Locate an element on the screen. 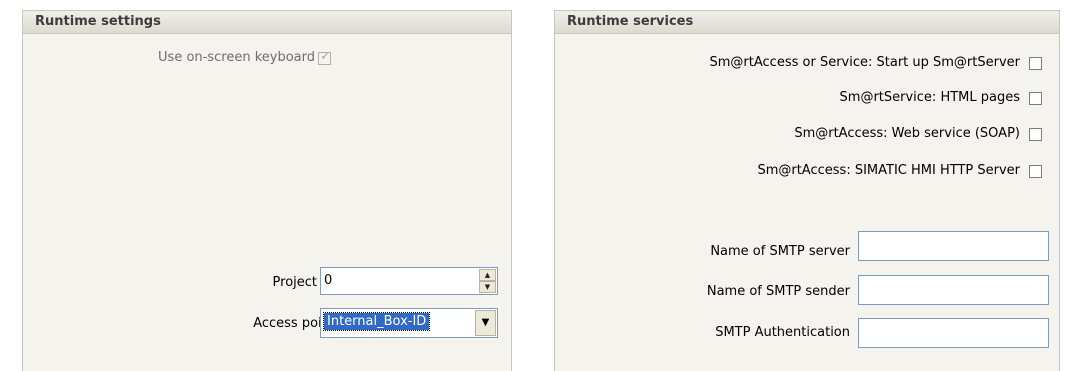  service-label-html-pages: Sm@rtService: HTML pages is located at coordinates (929, 97).